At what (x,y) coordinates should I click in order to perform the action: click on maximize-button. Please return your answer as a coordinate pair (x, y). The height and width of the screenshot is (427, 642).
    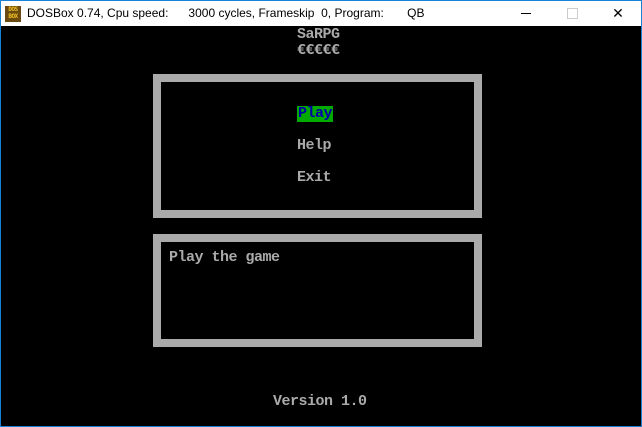
    Looking at the image, I should click on (572, 13).